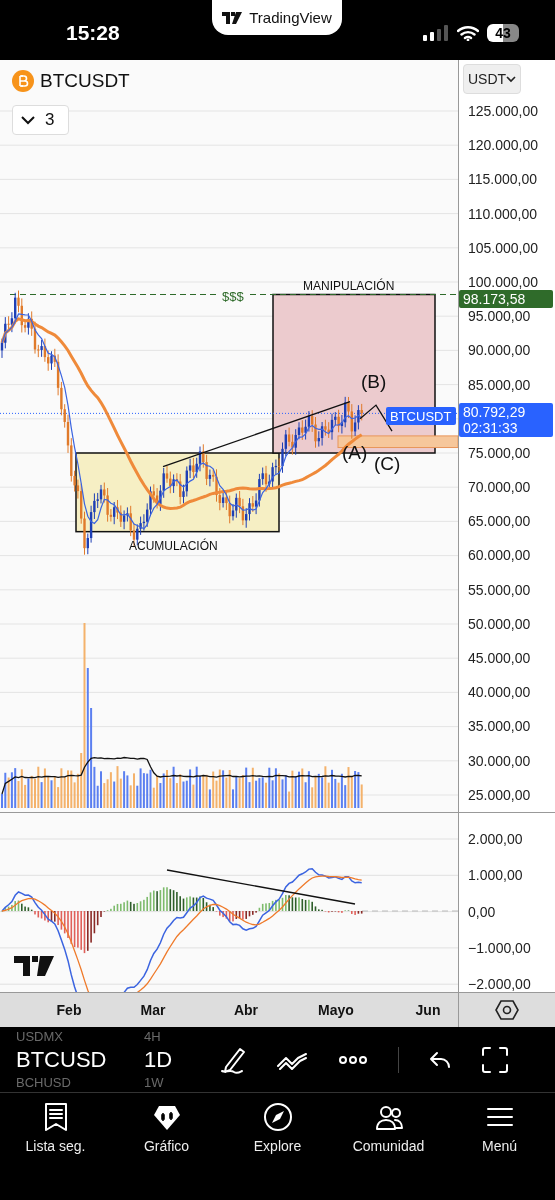 This screenshot has height=1200, width=555. Describe the element at coordinates (153, 1010) in the screenshot. I see `axis-label: Mar` at that location.